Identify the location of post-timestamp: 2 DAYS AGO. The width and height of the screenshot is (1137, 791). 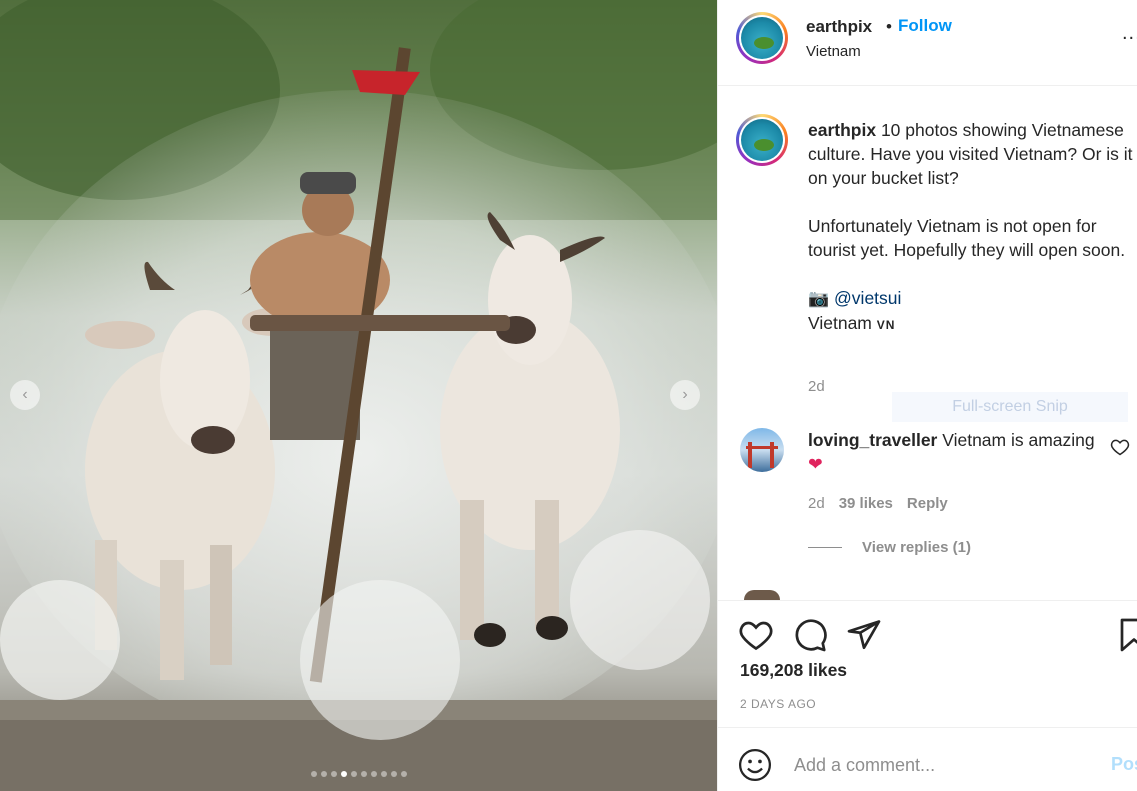
(778, 704).